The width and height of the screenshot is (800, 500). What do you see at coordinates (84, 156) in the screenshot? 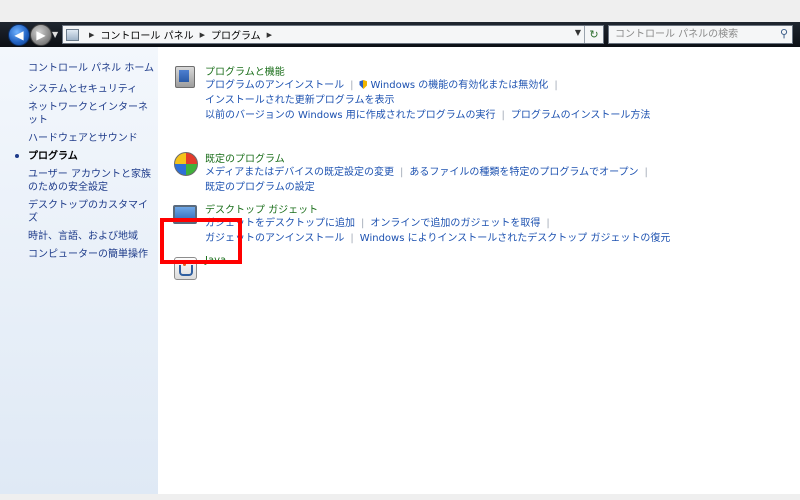
I see `sidebar-item-programs: プログラム` at bounding box center [84, 156].